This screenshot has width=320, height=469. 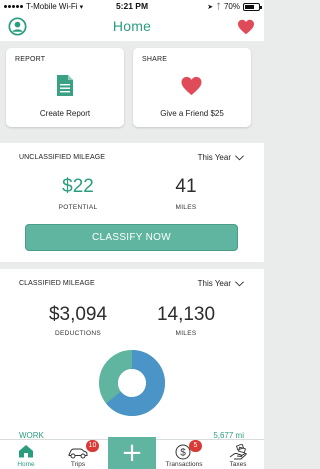 What do you see at coordinates (186, 207) in the screenshot?
I see `miles-label: MILES` at bounding box center [186, 207].